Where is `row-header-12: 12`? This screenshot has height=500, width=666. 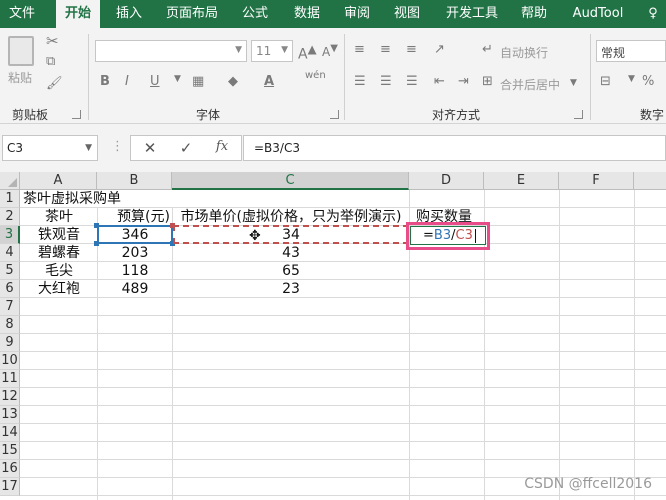 row-header-12: 12 is located at coordinates (10, 397).